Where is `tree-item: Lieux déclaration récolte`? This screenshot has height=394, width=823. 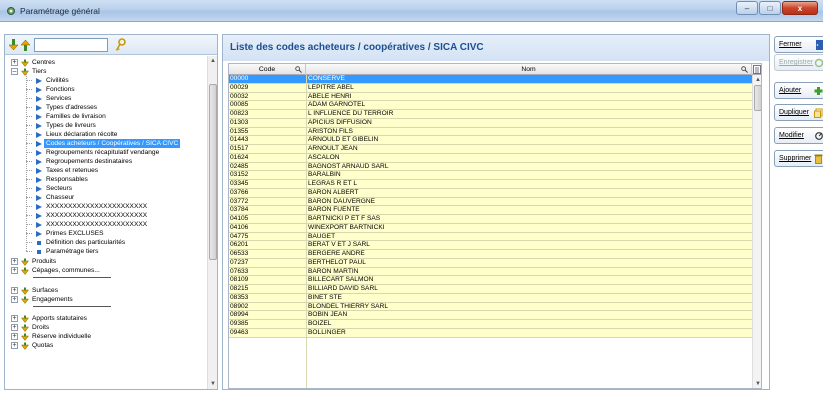
tree-item: Lieux déclaration récolte is located at coordinates (105, 134).